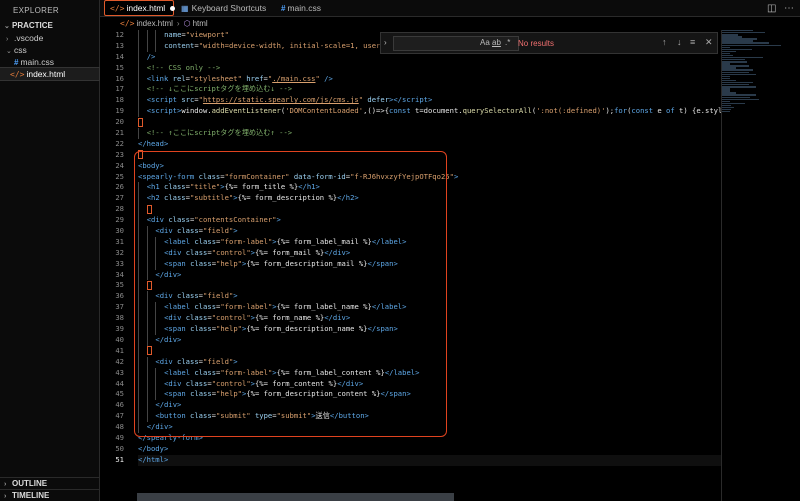  What do you see at coordinates (151, 56) in the screenshot?
I see `code-text: />` at bounding box center [151, 56].